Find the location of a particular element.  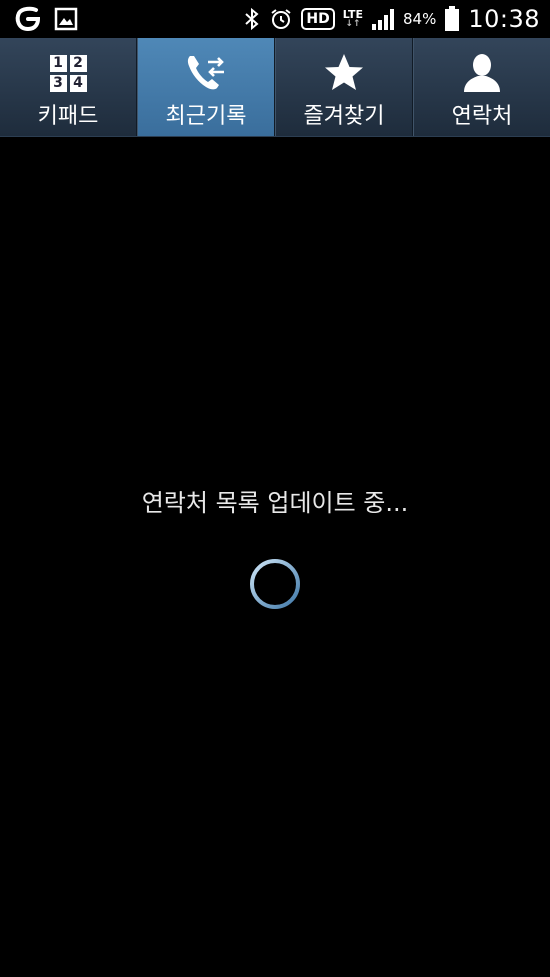

loading-spinner-icon is located at coordinates (275, 584).